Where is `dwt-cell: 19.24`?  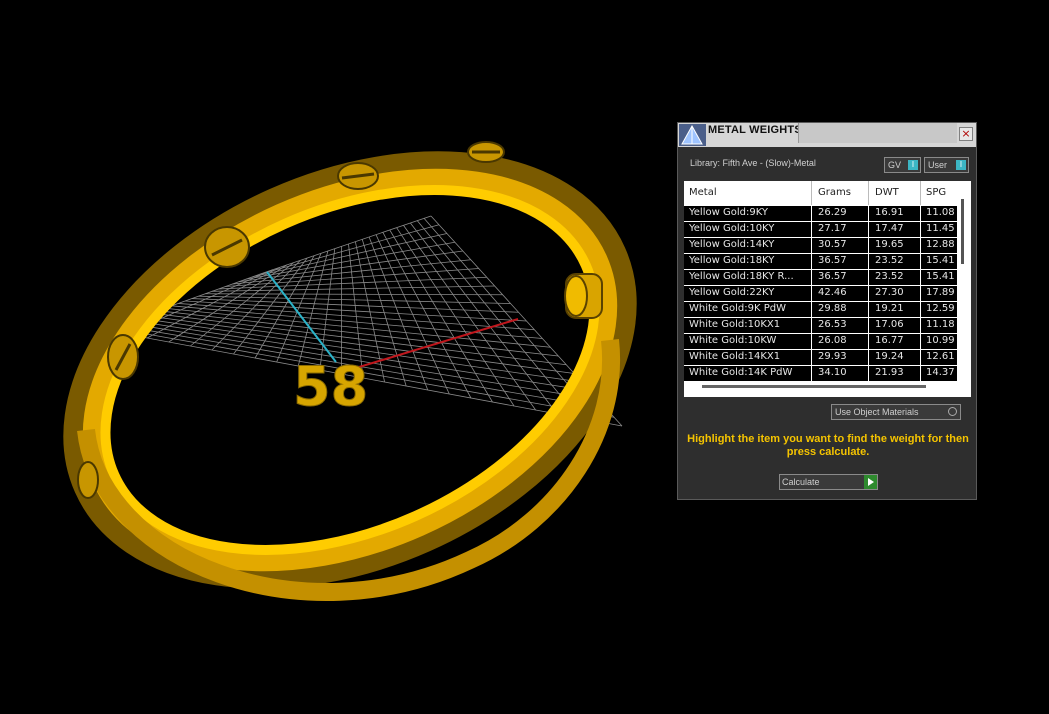 dwt-cell: 19.24 is located at coordinates (889, 356).